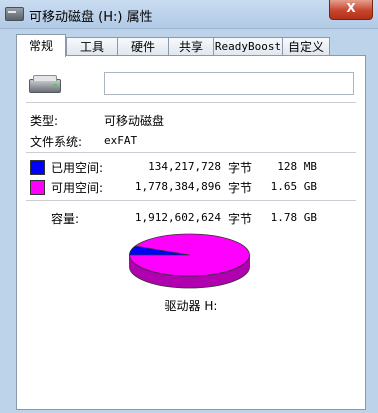 The image size is (378, 413). What do you see at coordinates (77, 168) in the screenshot?
I see `used-space-label: 已用空间:` at bounding box center [77, 168].